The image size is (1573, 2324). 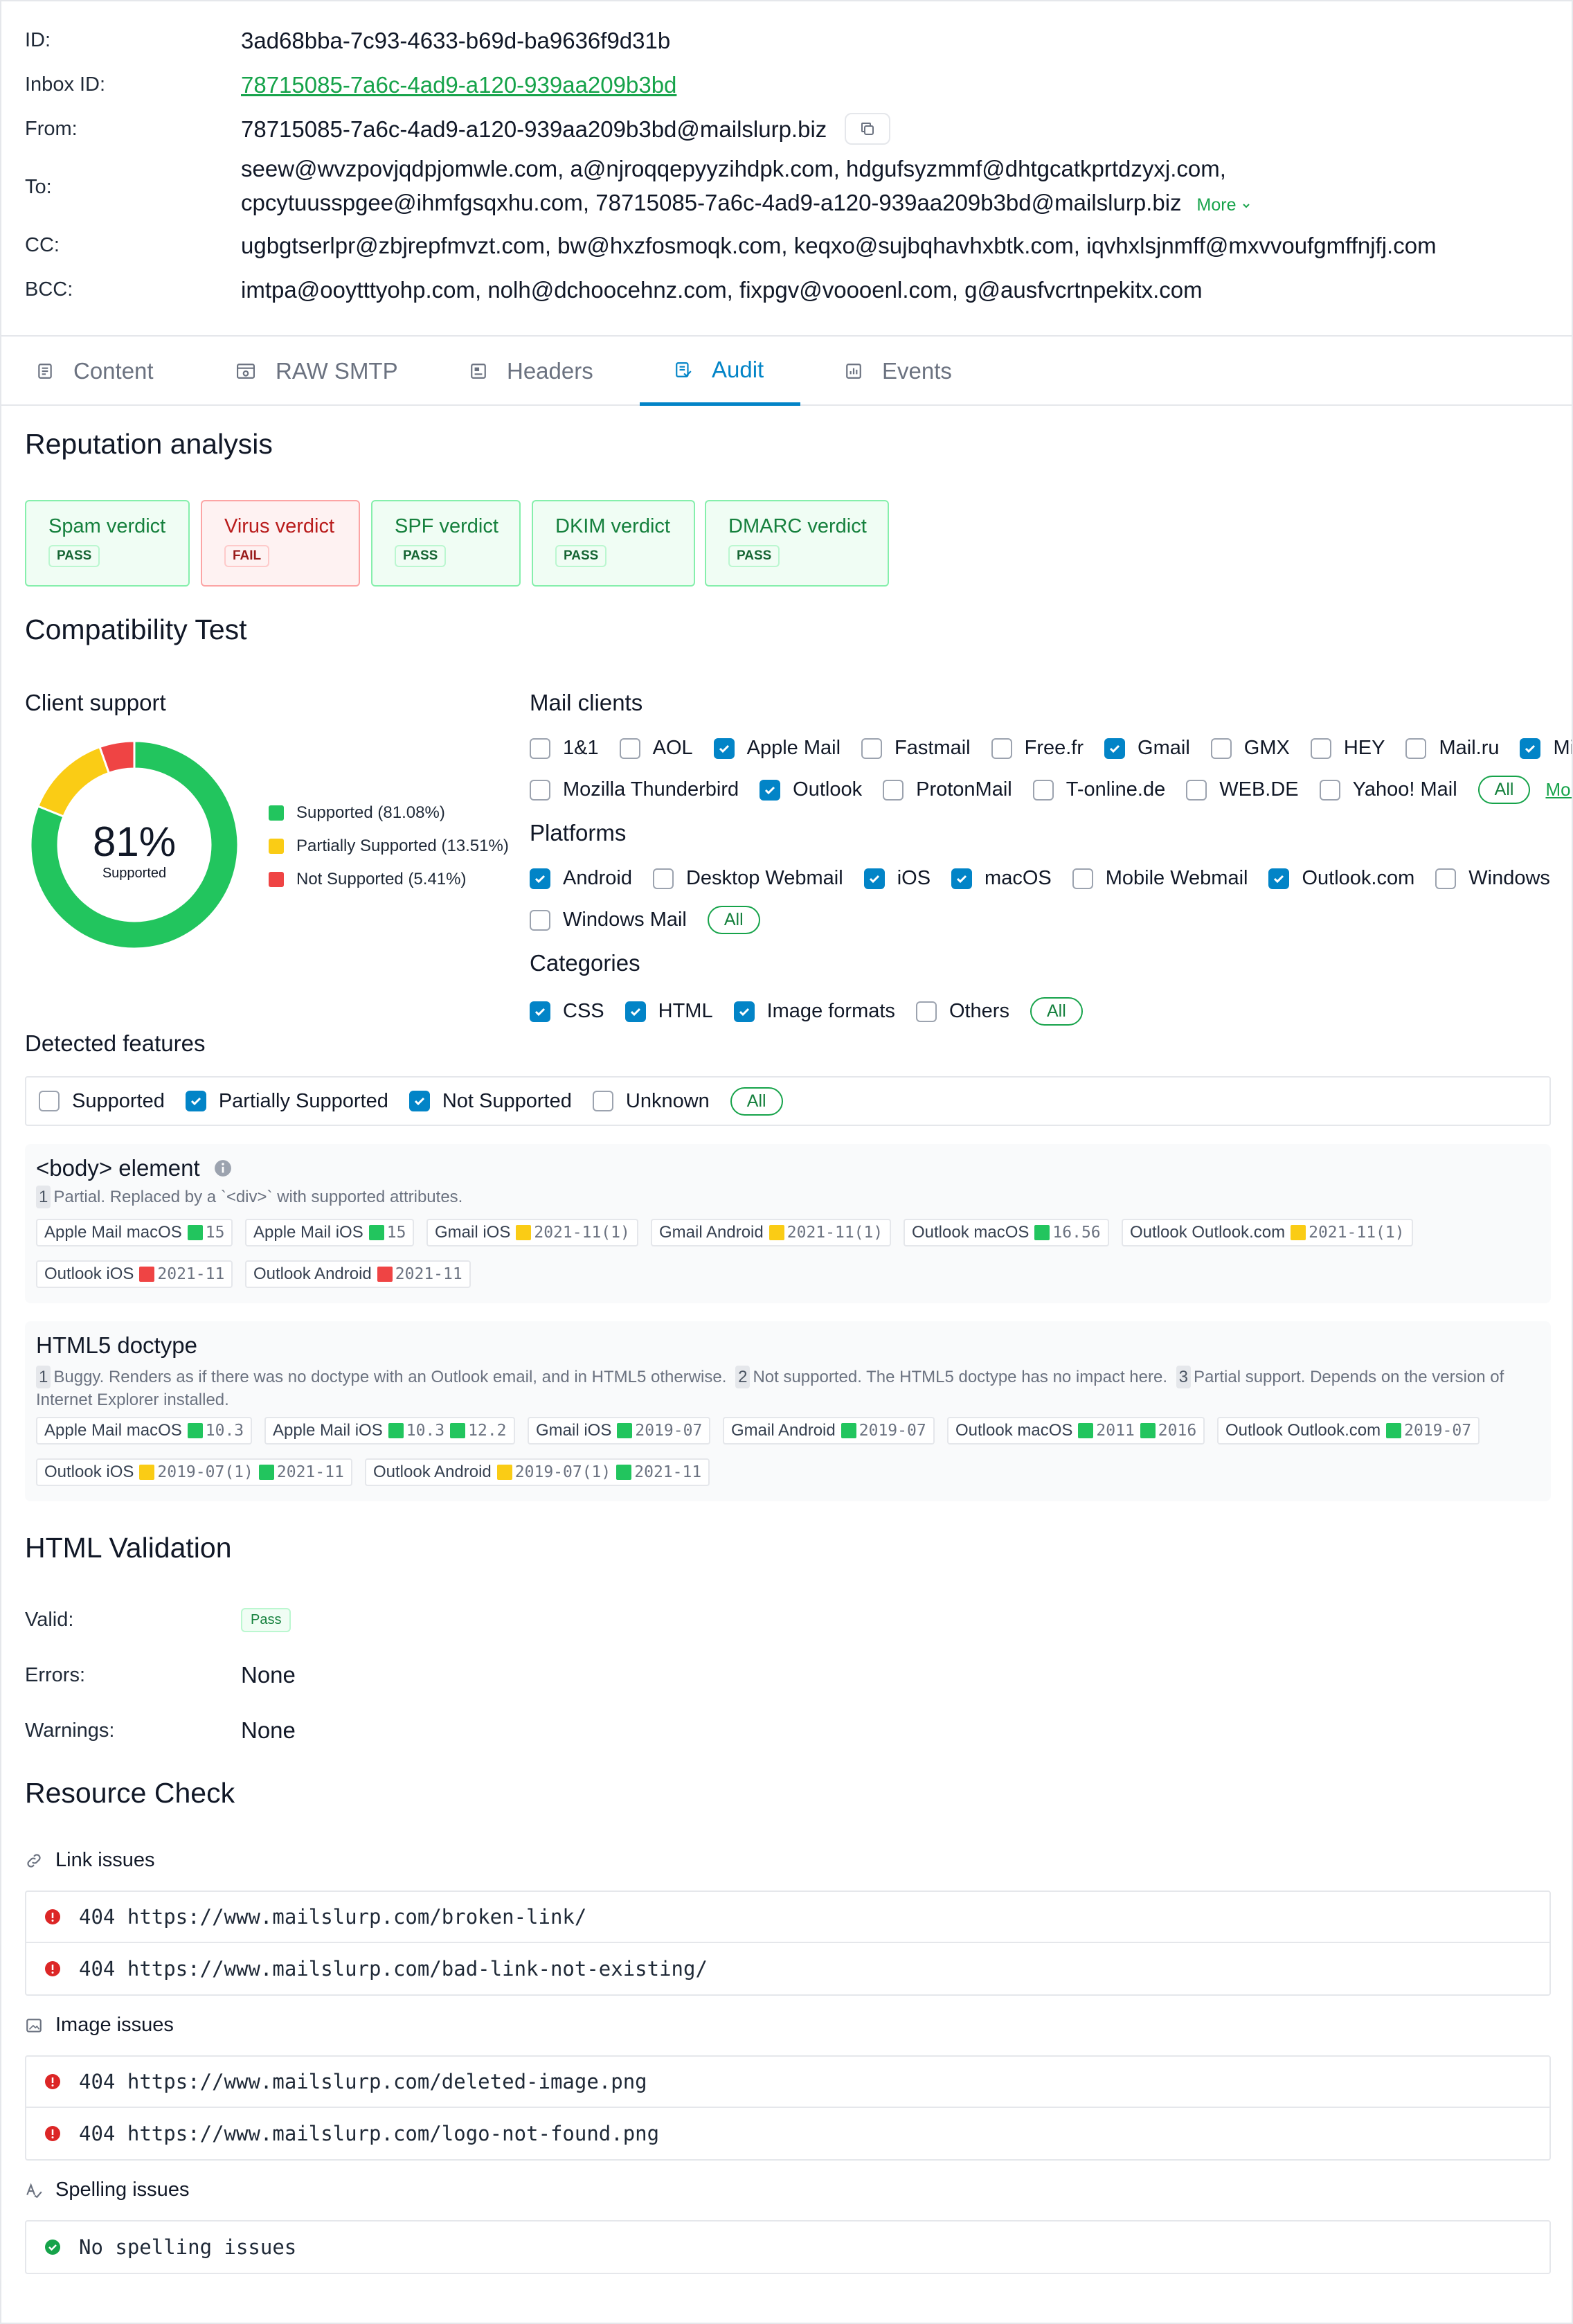 What do you see at coordinates (1388, 789) in the screenshot?
I see `mail-client-checkbox-yahoo-mail: Yahoo! Mail` at bounding box center [1388, 789].